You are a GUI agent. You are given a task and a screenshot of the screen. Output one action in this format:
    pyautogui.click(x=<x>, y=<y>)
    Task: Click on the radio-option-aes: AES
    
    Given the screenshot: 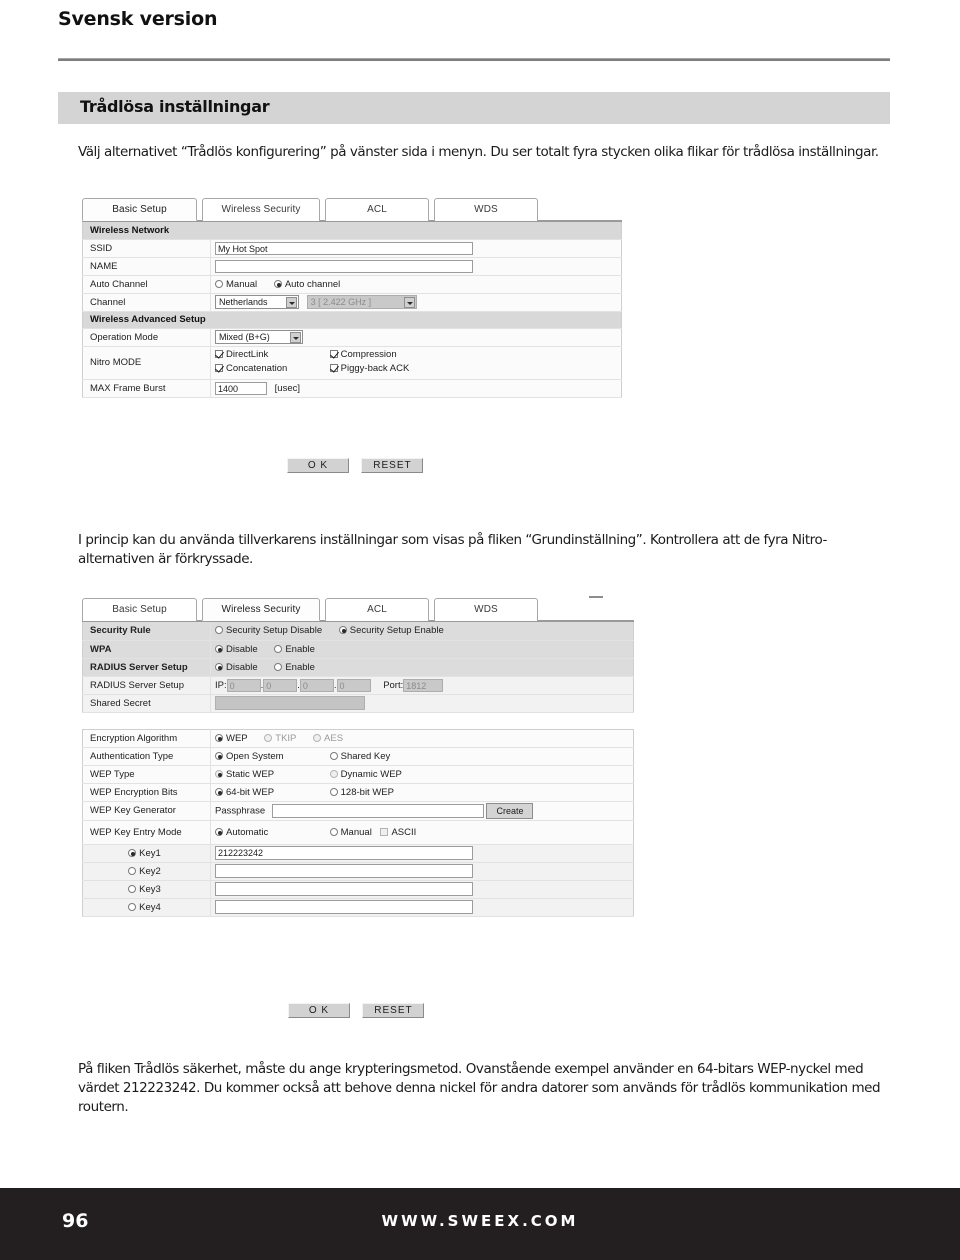 What is the action you would take?
    pyautogui.click(x=328, y=738)
    